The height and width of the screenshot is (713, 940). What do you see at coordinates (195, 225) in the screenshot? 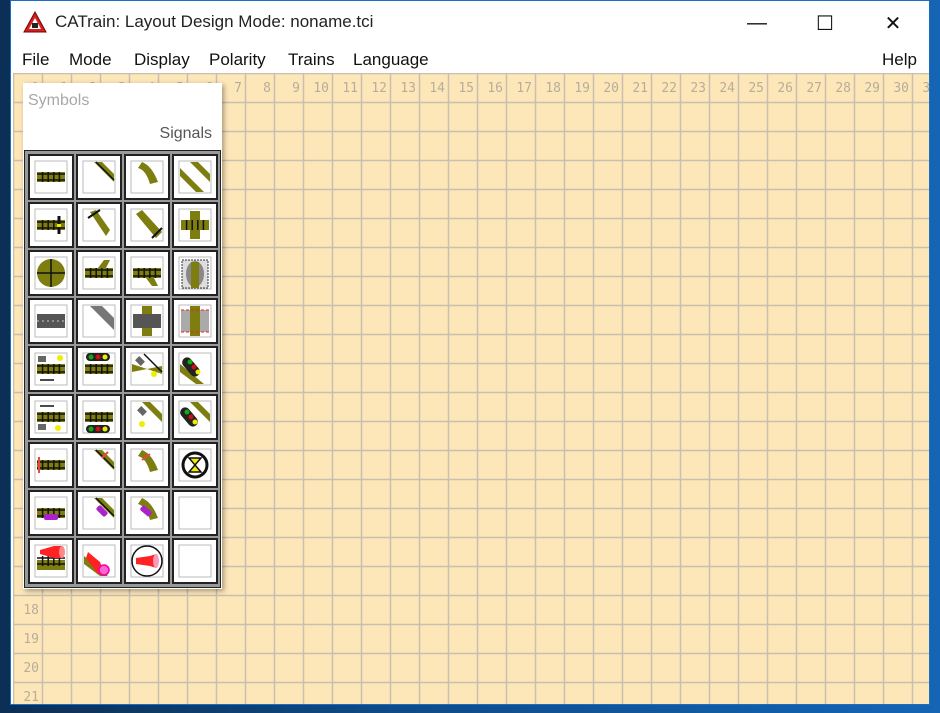
I see `symbol-crossing-track` at bounding box center [195, 225].